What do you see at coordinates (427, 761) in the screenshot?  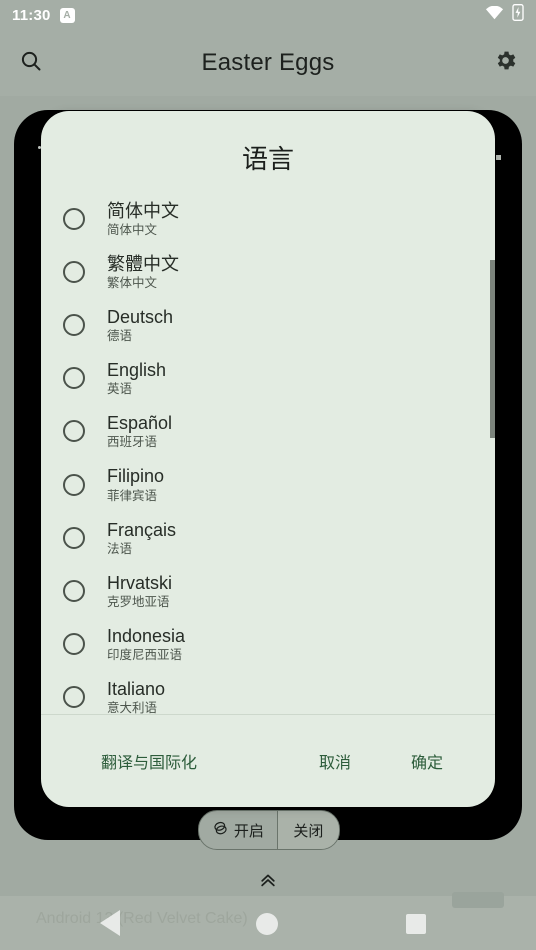 I see `confirm-button: 确定` at bounding box center [427, 761].